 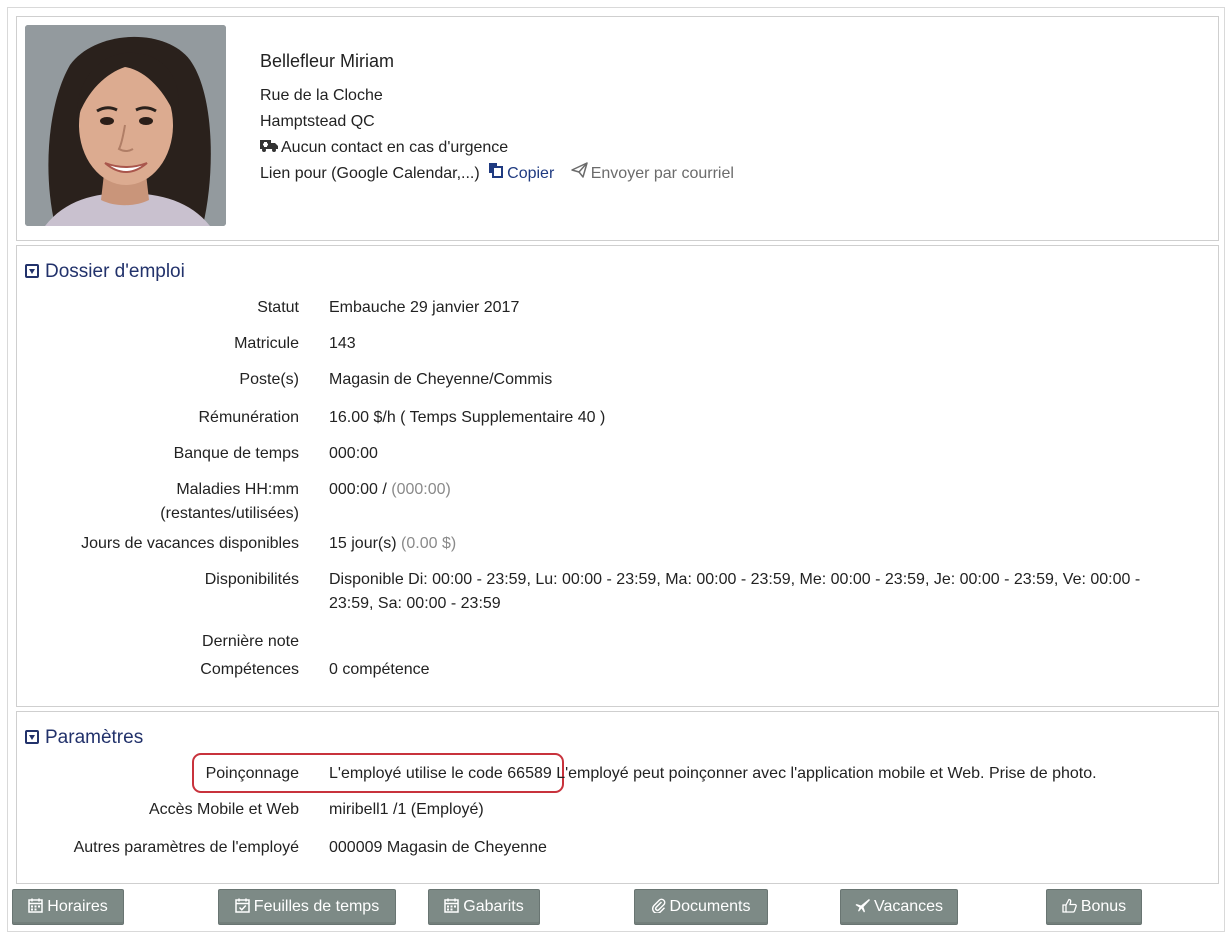 What do you see at coordinates (759, 544) in the screenshot?
I see `row-value: 15 jour(s) (0.00 $)` at bounding box center [759, 544].